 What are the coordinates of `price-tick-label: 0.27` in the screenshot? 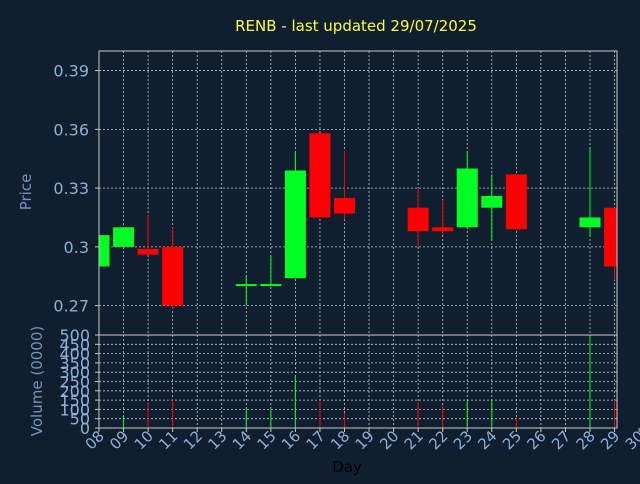 It's located at (71, 306).